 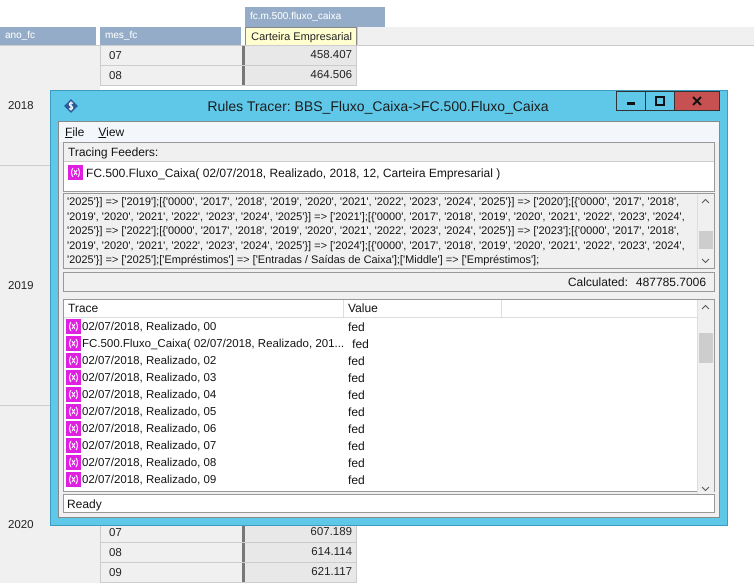 I want to click on year-cell: 2020, so click(x=21, y=525).